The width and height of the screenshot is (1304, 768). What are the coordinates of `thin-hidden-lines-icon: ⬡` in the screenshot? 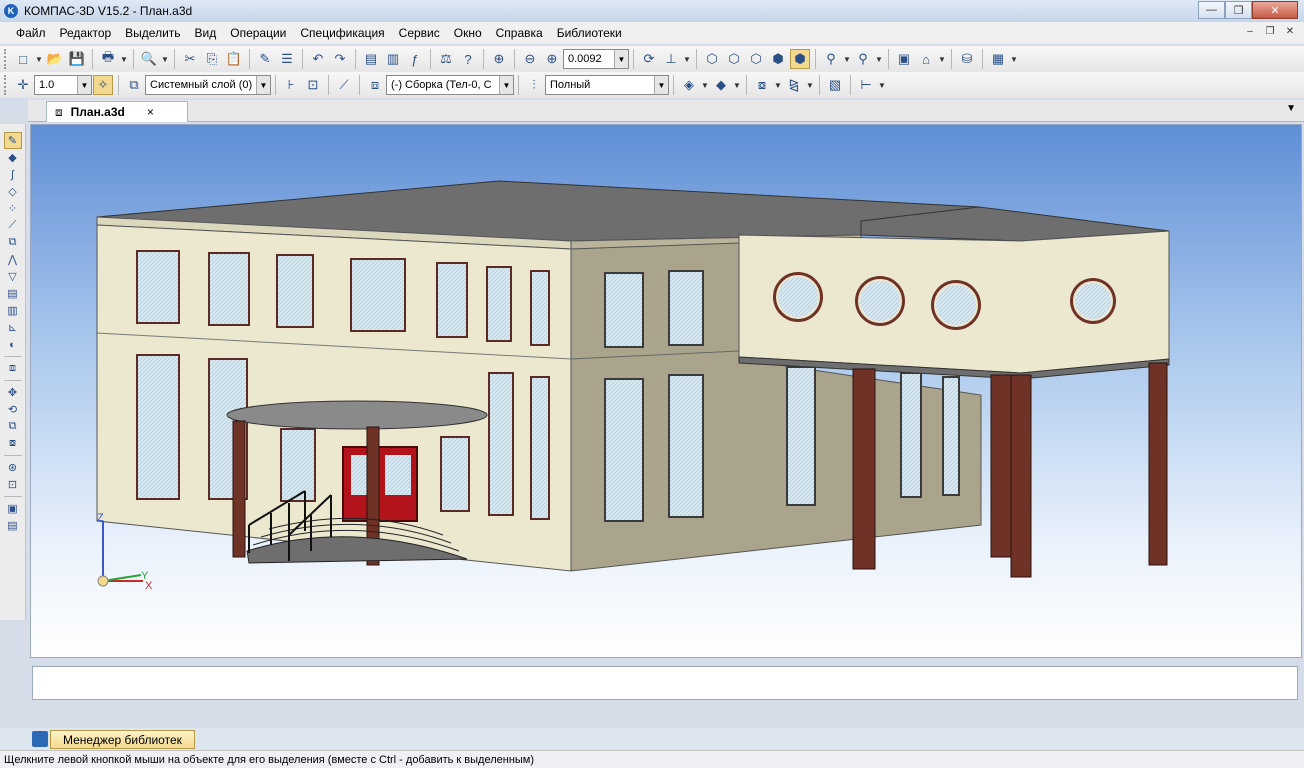 It's located at (756, 59).